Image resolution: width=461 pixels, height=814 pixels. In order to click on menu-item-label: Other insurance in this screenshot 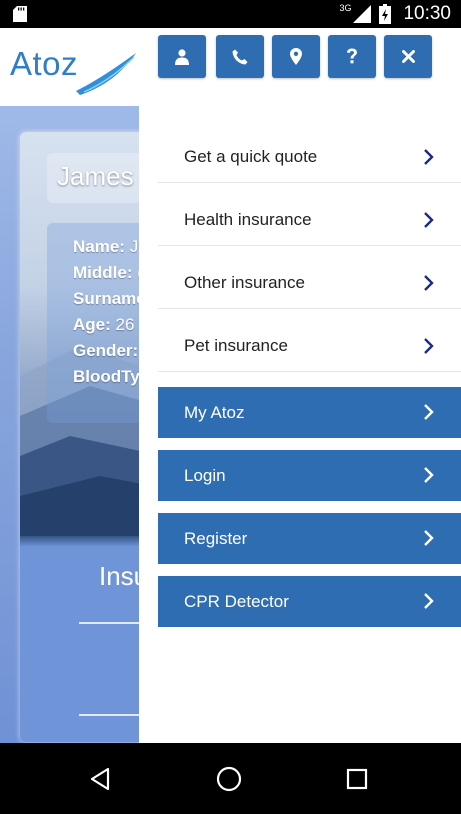, I will do `click(244, 282)`.